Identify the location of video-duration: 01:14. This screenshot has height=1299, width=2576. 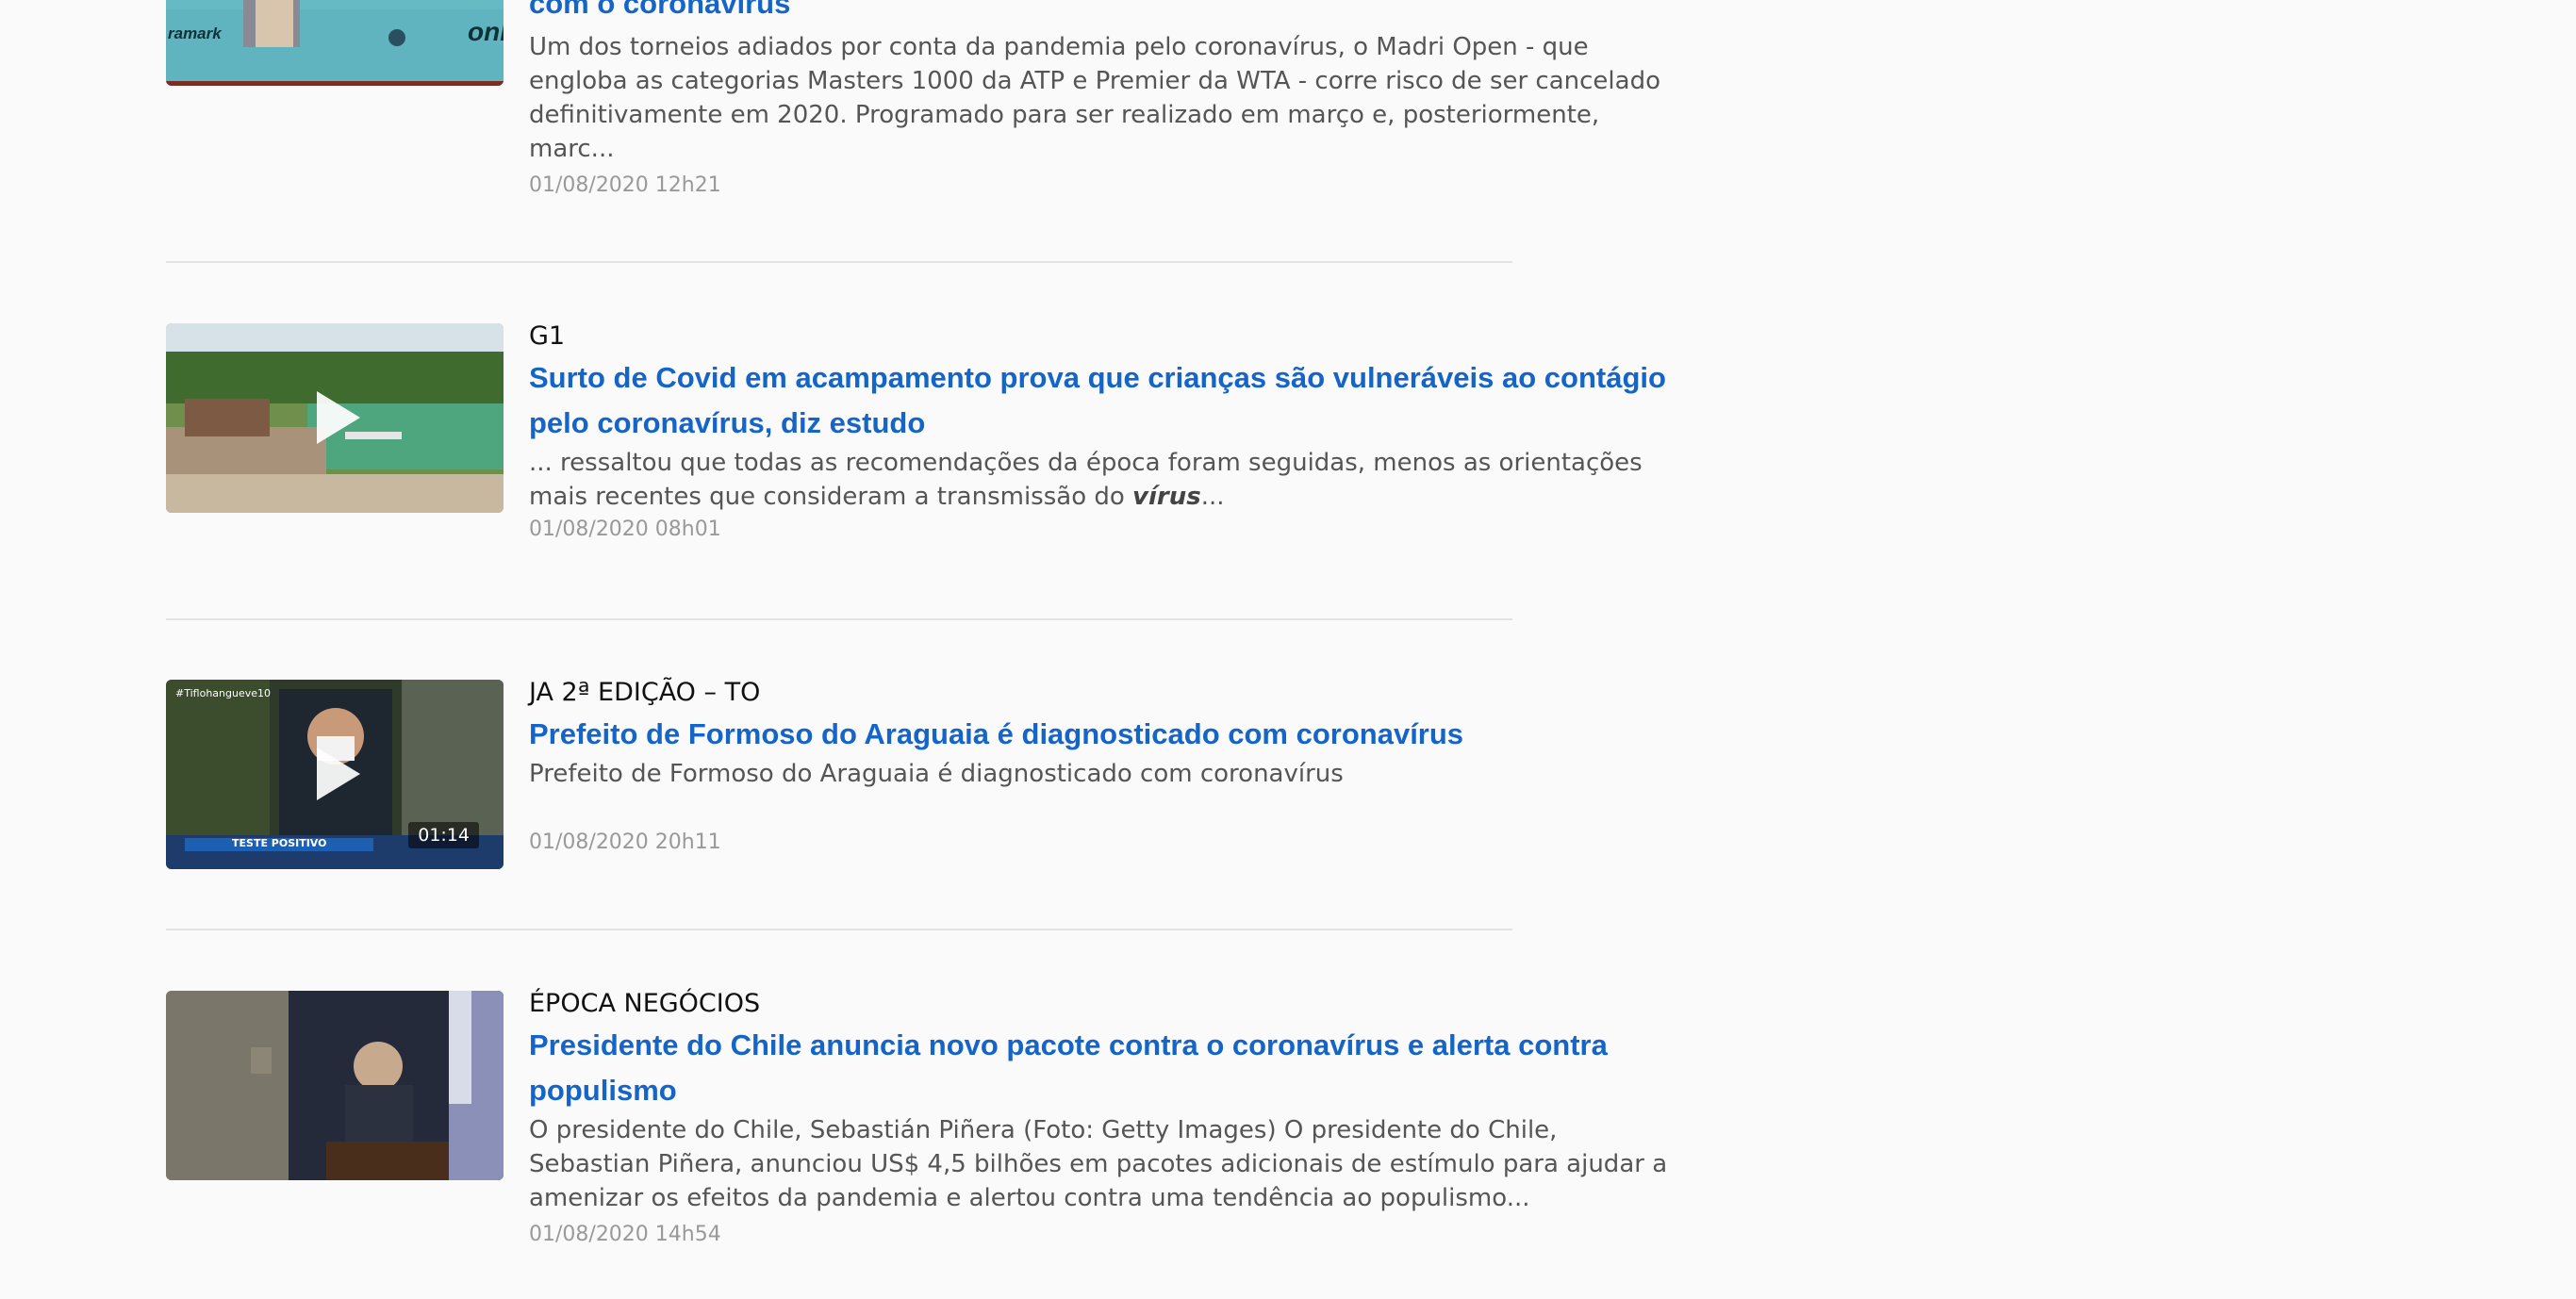
(443, 835).